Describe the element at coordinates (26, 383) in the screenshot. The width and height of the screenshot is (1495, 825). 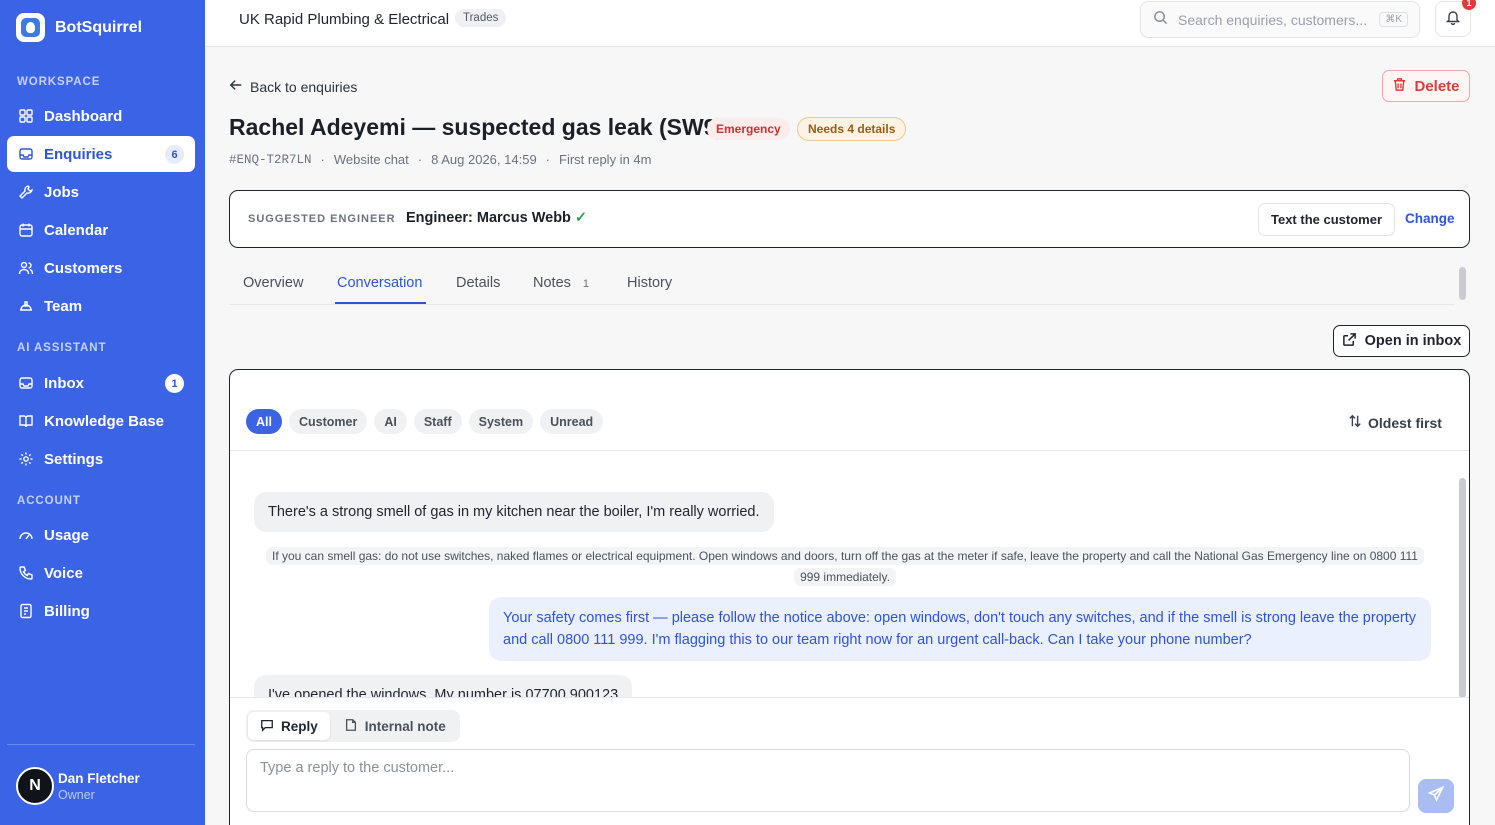
I see `mail-icon` at that location.